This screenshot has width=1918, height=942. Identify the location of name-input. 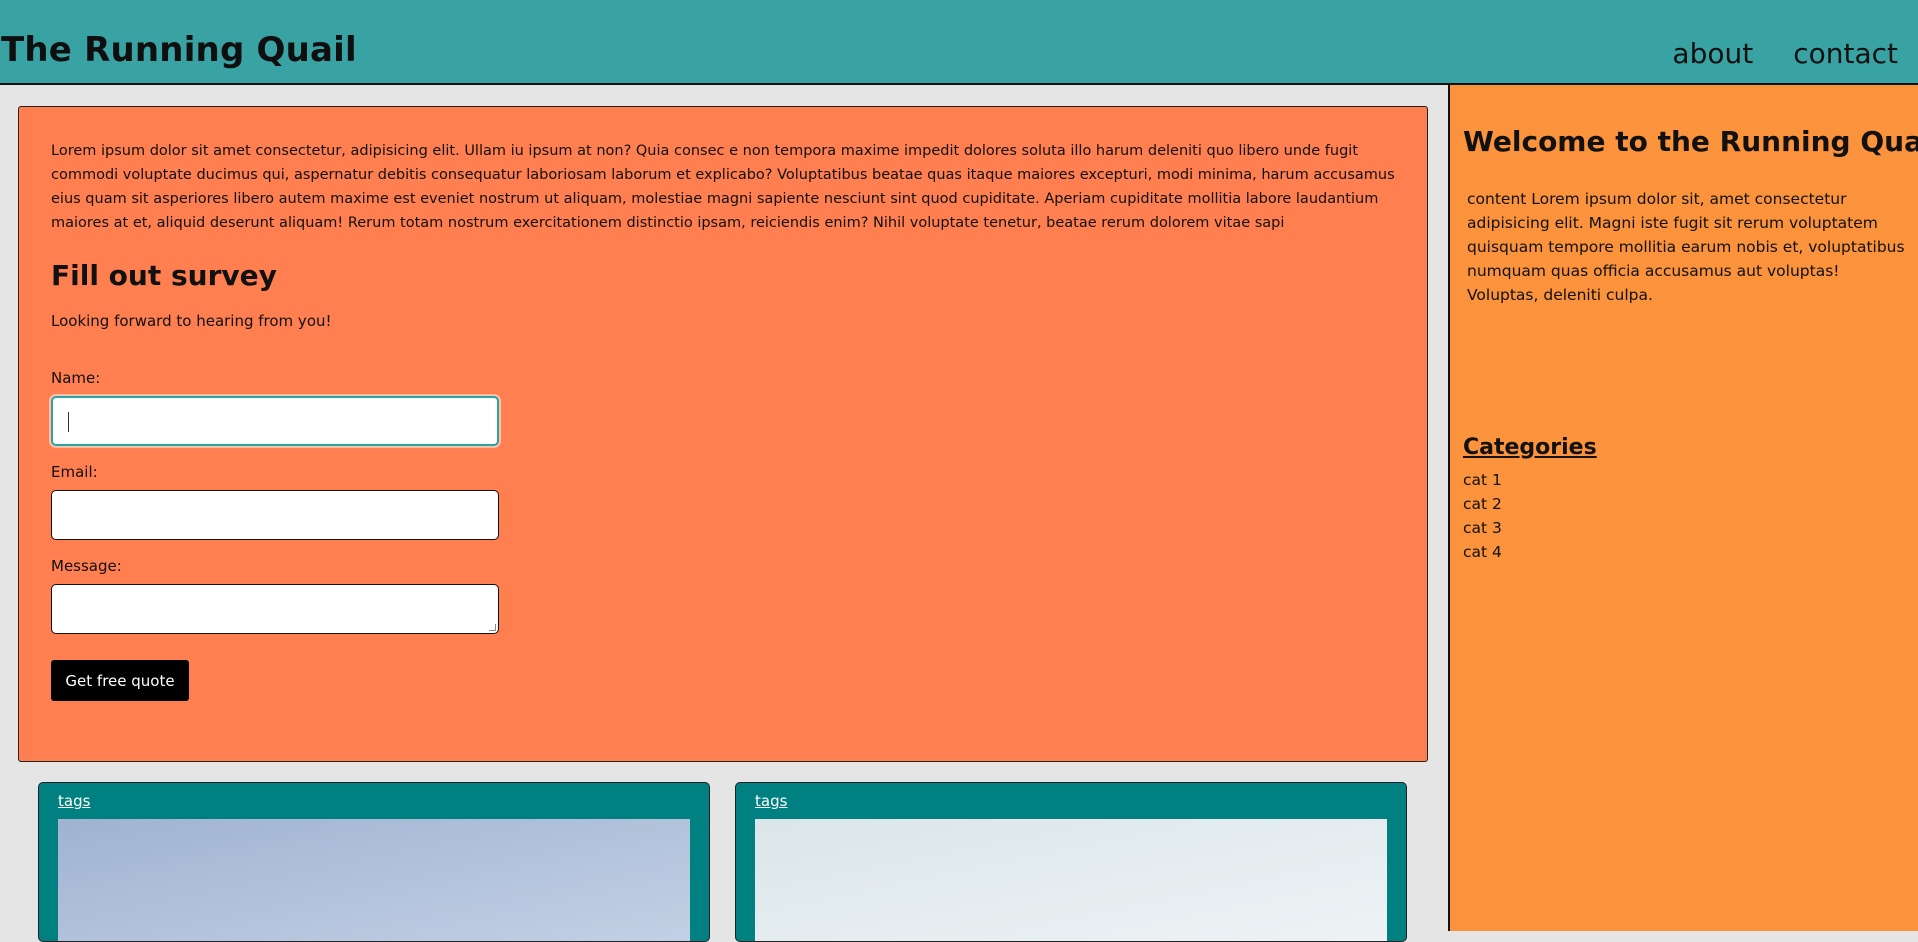
(275, 421).